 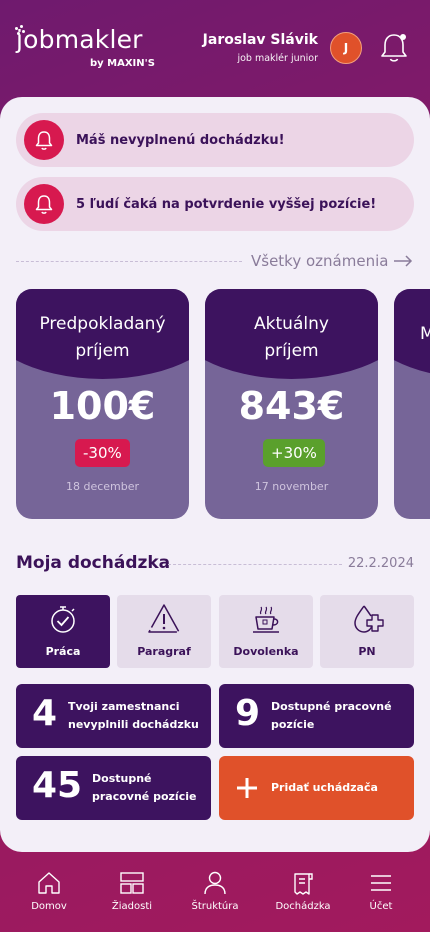 I want to click on menu-icon, so click(x=381, y=883).